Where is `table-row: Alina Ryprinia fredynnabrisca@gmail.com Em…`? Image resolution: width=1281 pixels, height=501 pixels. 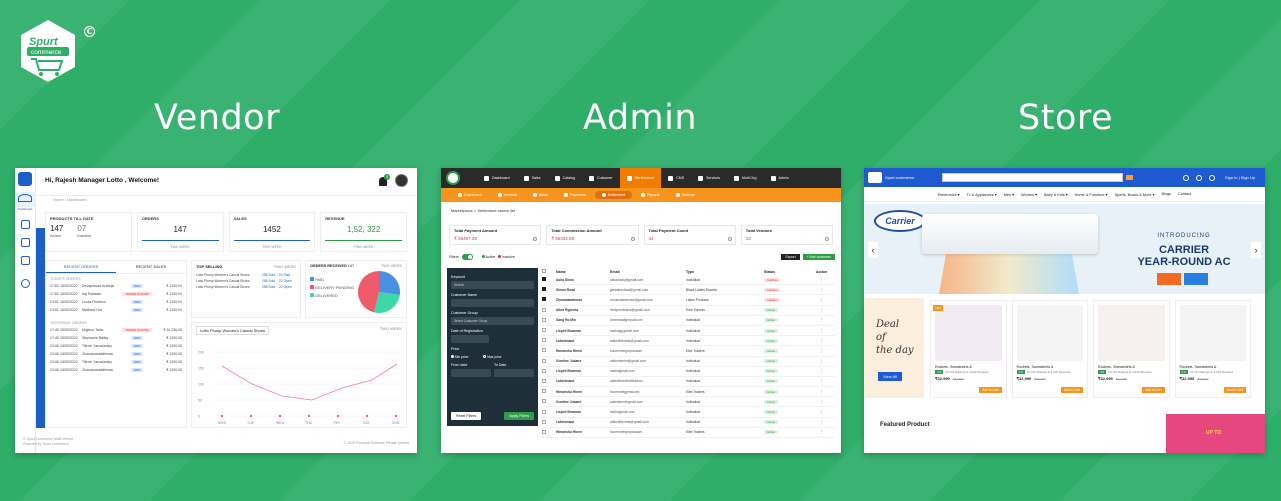
table-row: Alina Ryprinia fredynnabrisca@gmail.com Em… is located at coordinates (688, 311).